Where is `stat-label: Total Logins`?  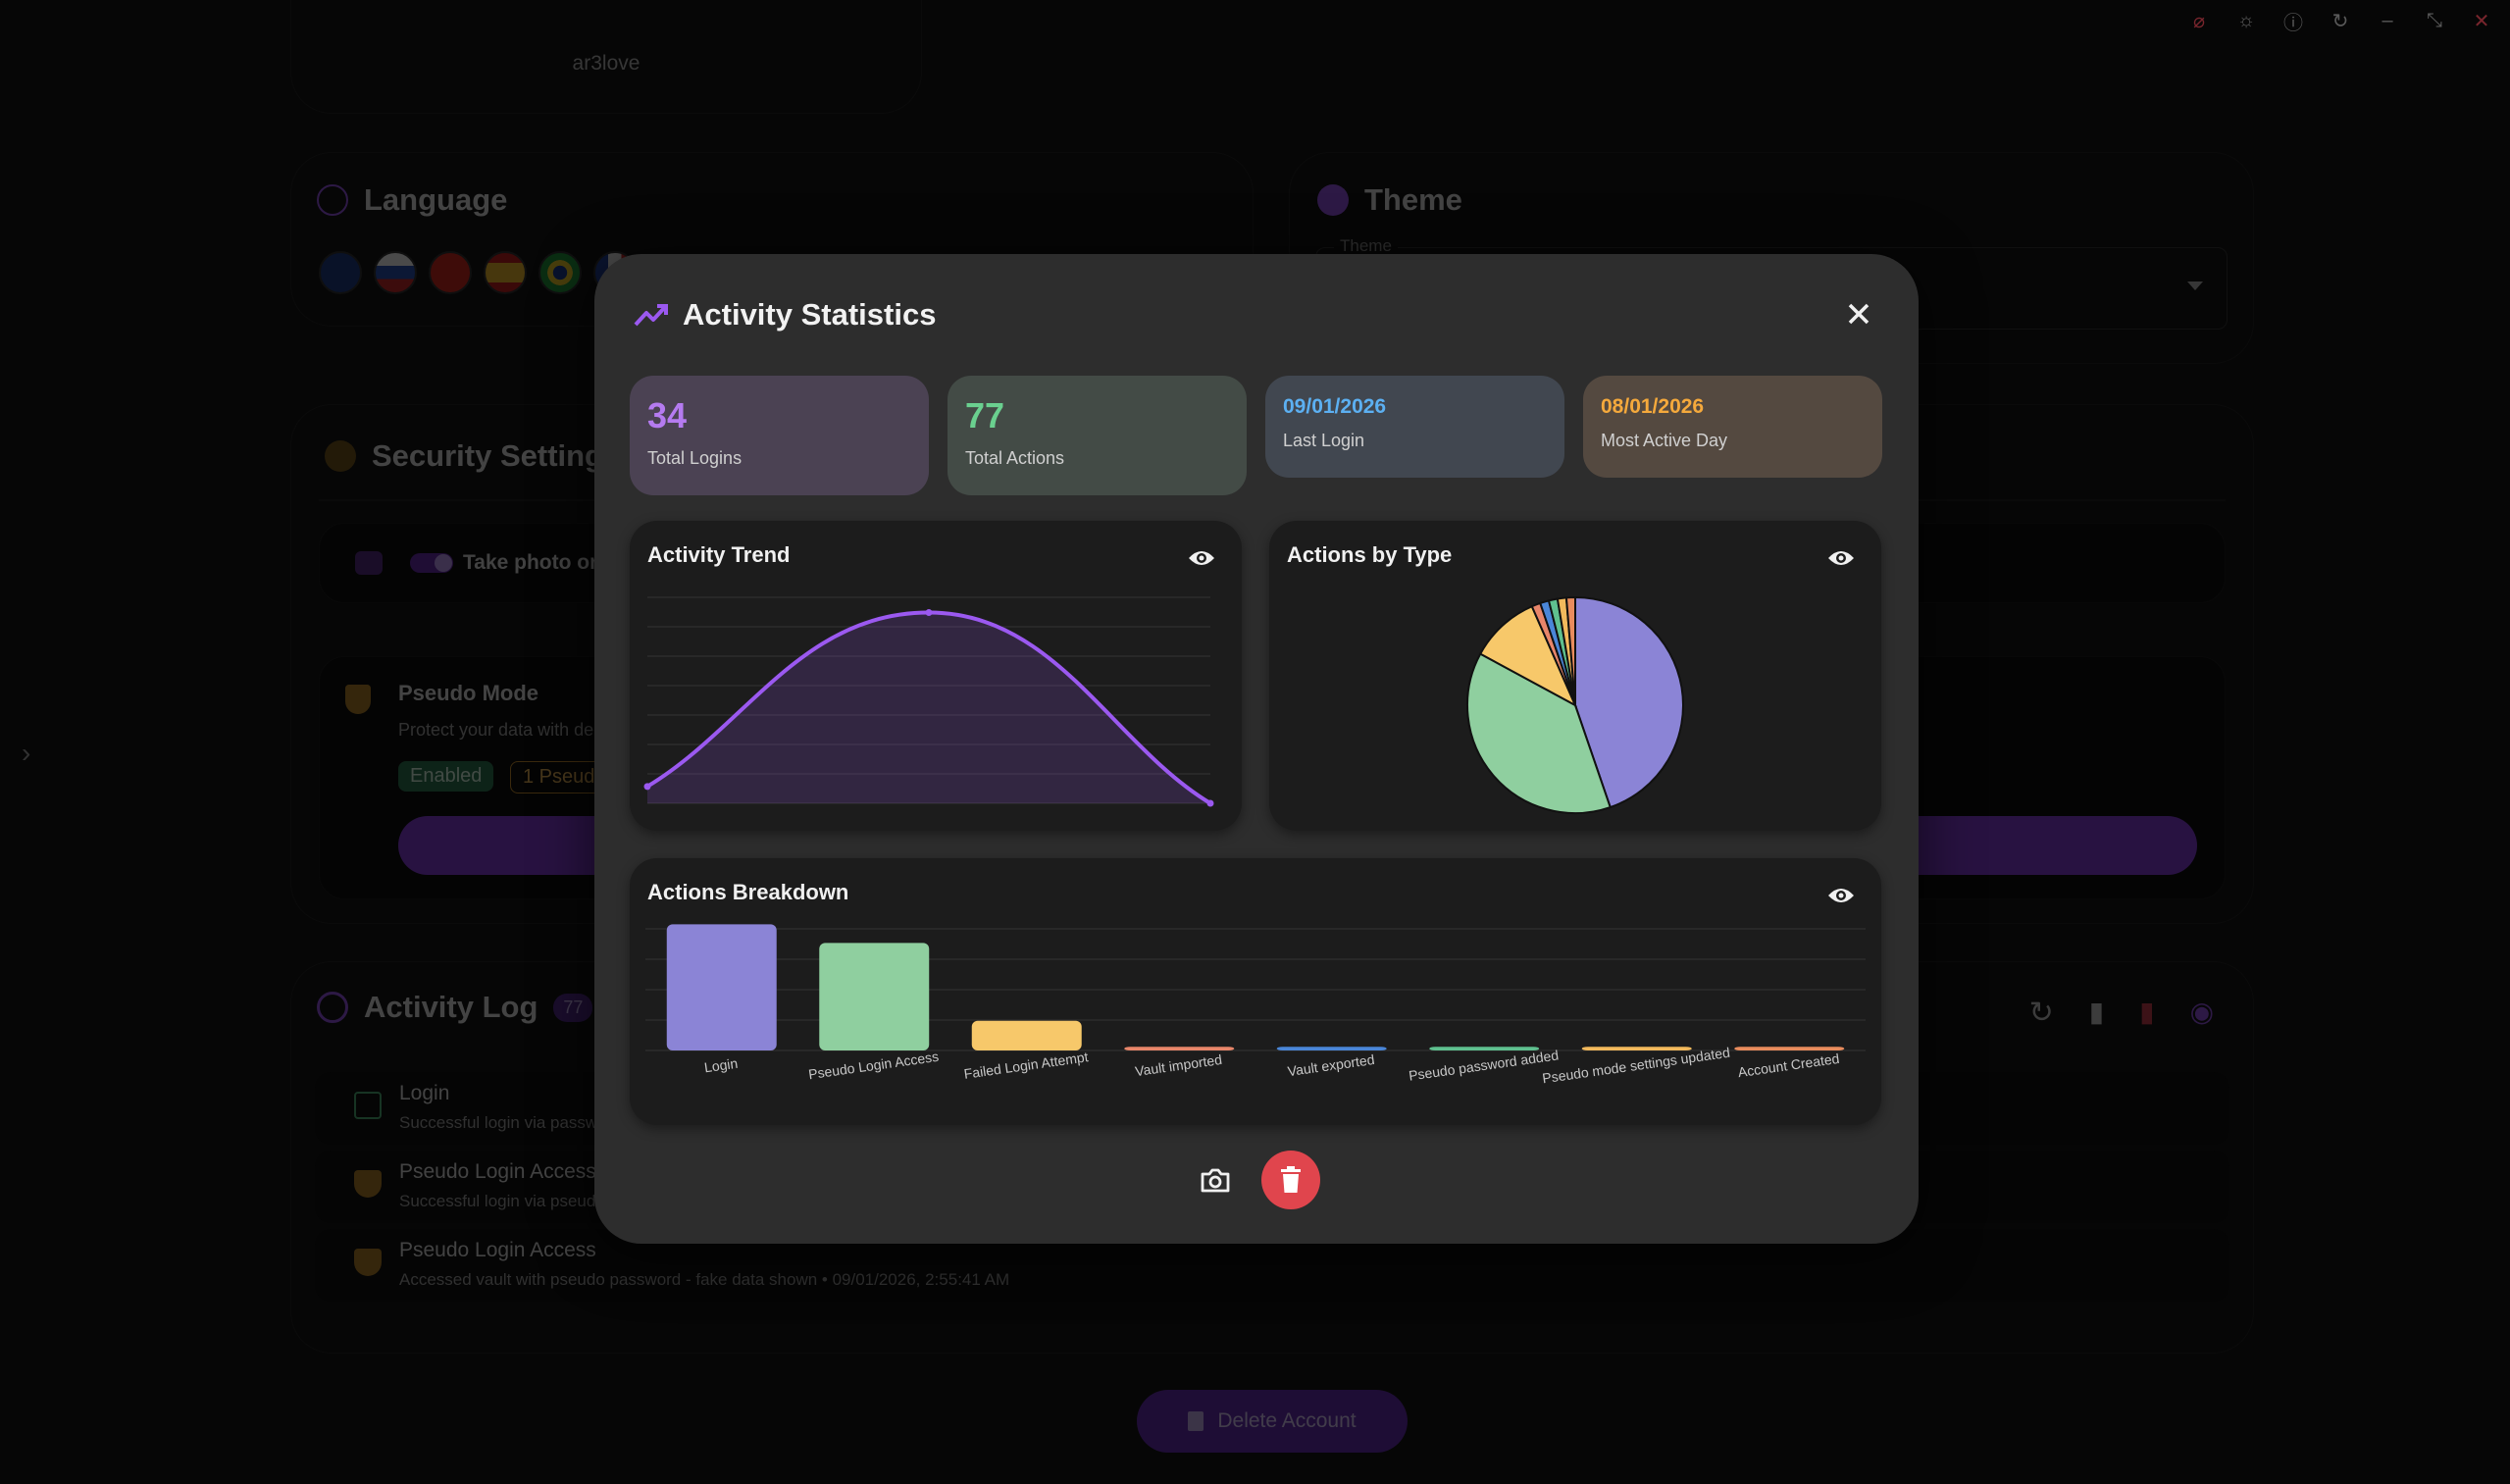 stat-label: Total Logins is located at coordinates (695, 458).